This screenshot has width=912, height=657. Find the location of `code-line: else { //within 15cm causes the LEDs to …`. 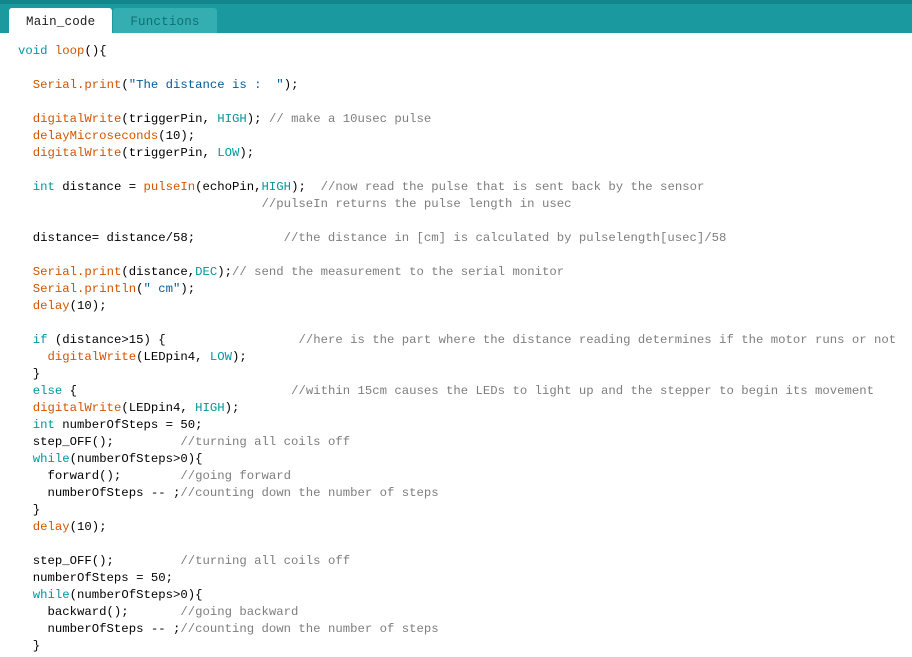

code-line: else { //within 15cm causes the LEDs to … is located at coordinates (456, 391).